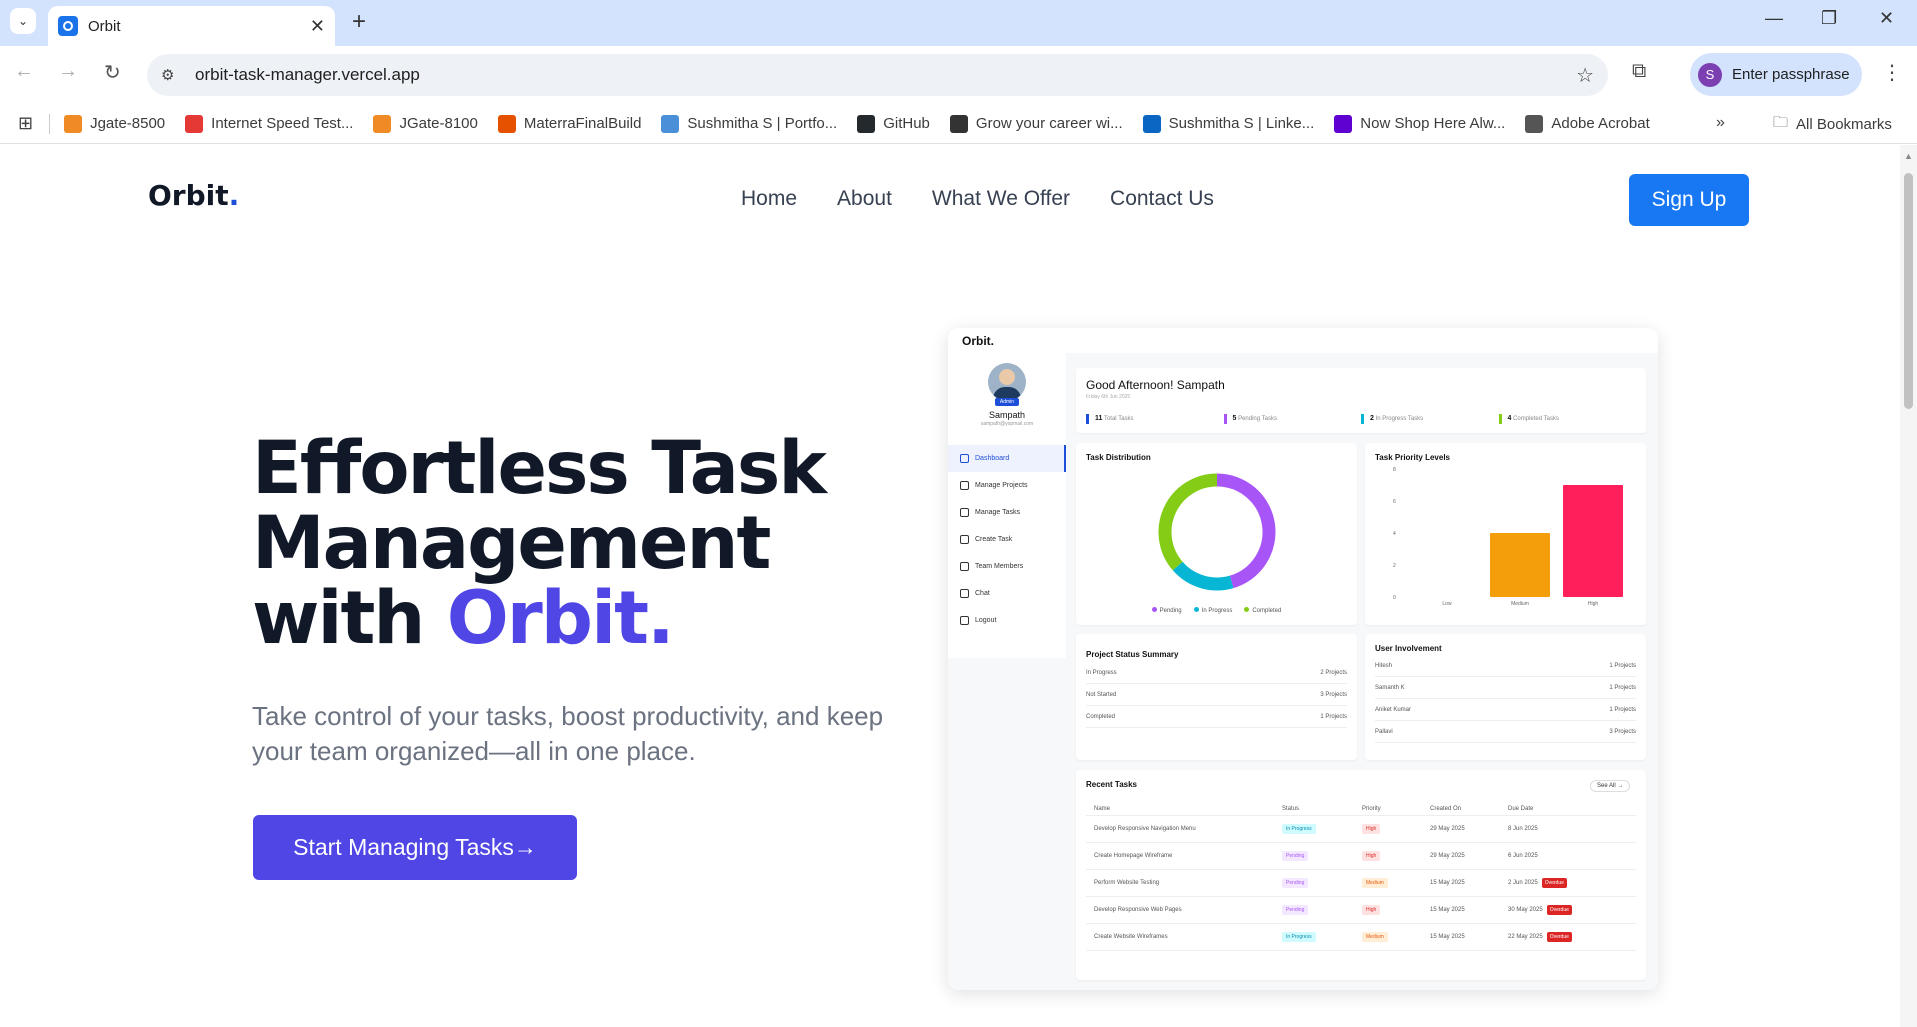 Image resolution: width=1917 pixels, height=1027 pixels. Describe the element at coordinates (112, 72) in the screenshot. I see `reload-icon: ↻` at that location.